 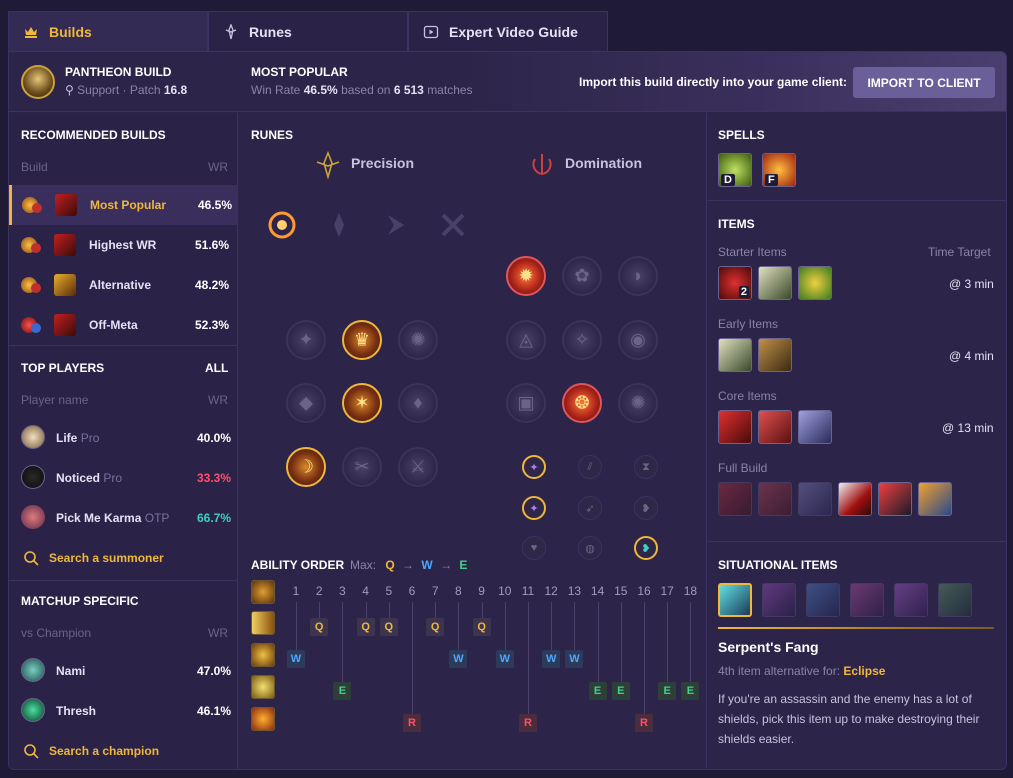 What do you see at coordinates (263, 687) in the screenshot?
I see `ability-e-icon` at bounding box center [263, 687].